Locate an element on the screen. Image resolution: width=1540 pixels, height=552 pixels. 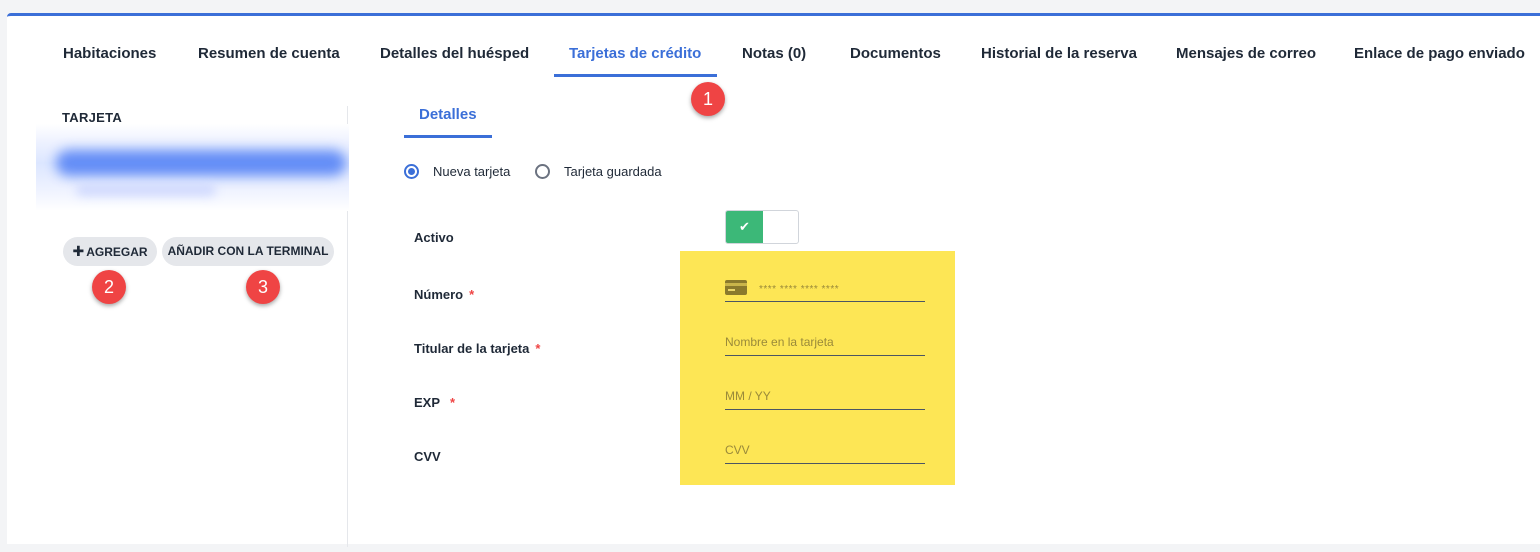
exp-field is located at coordinates (825, 396).